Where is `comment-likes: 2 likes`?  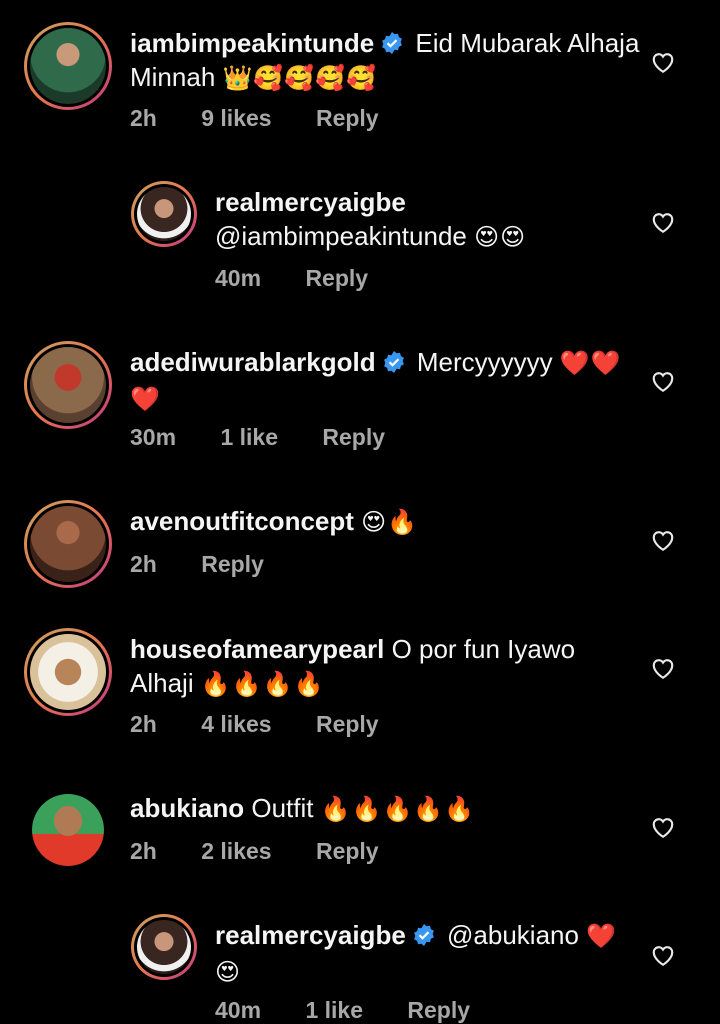 comment-likes: 2 likes is located at coordinates (236, 851).